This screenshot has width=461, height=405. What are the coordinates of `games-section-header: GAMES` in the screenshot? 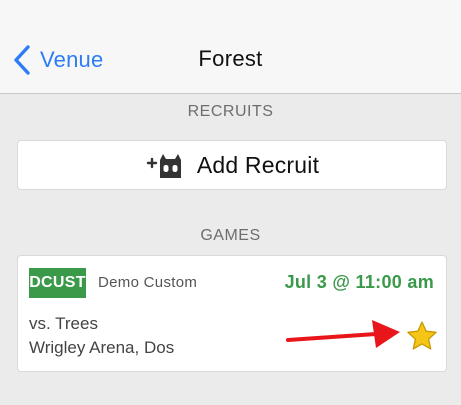 It's located at (230, 235).